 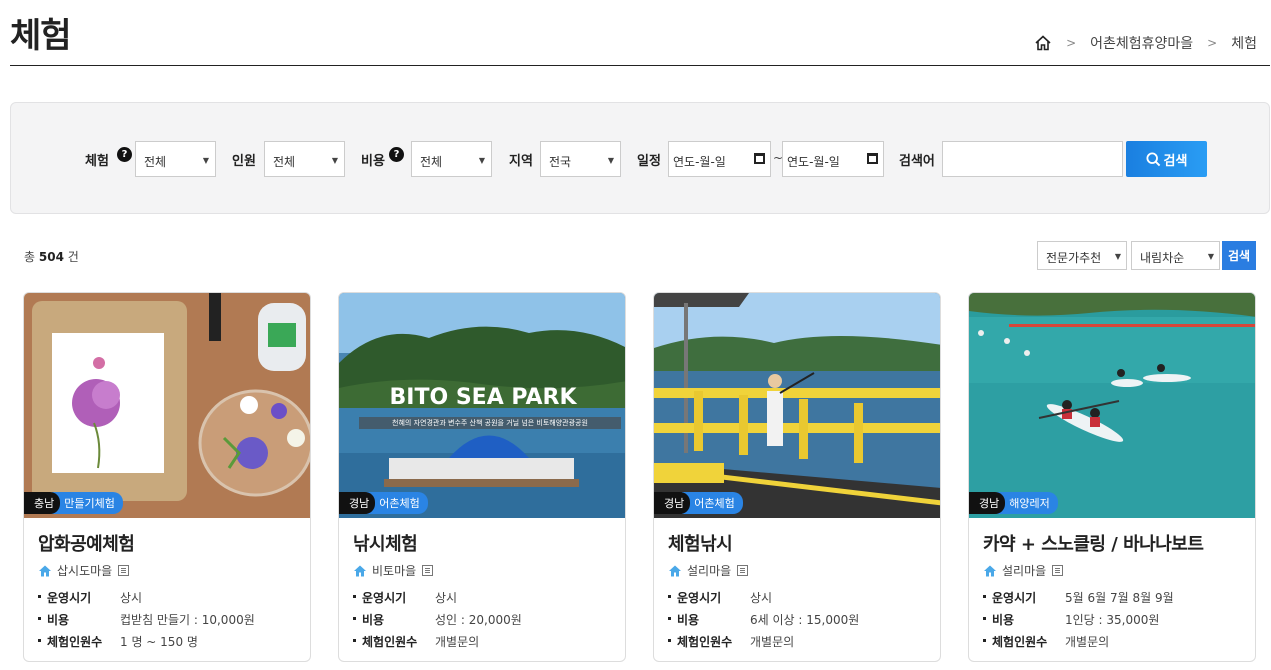 What do you see at coordinates (580, 159) in the screenshot?
I see `region-select: 전국 ▼` at bounding box center [580, 159].